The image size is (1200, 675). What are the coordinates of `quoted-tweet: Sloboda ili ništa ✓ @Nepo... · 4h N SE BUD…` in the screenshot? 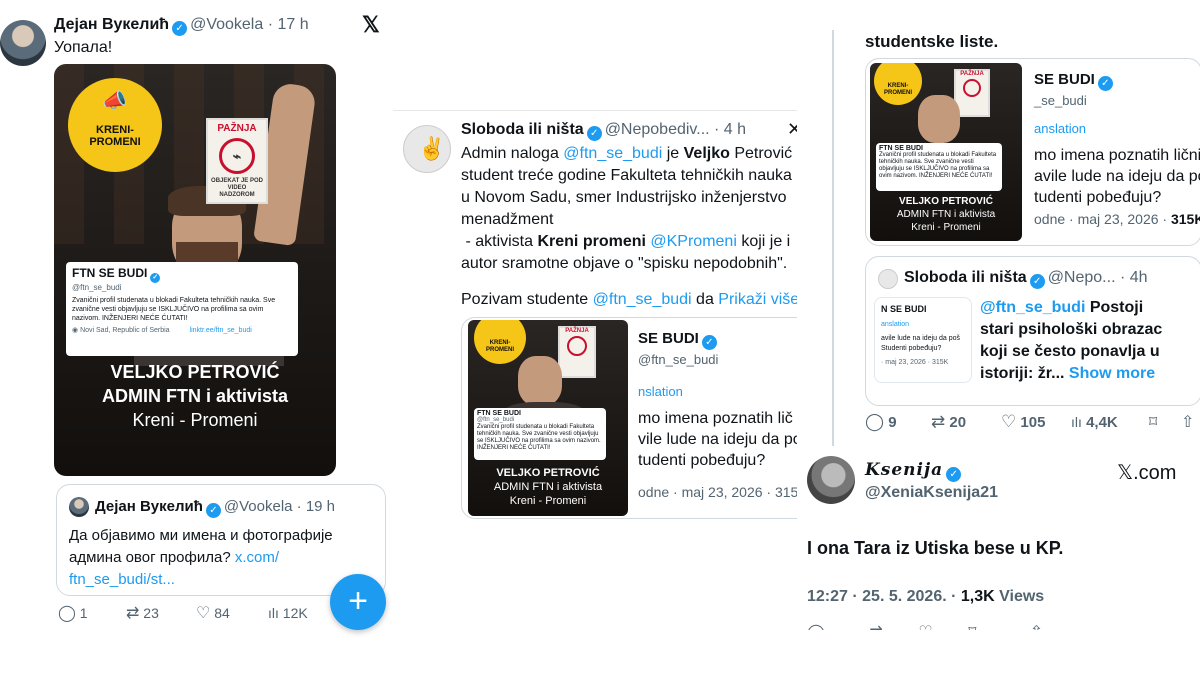 It's located at (1032, 331).